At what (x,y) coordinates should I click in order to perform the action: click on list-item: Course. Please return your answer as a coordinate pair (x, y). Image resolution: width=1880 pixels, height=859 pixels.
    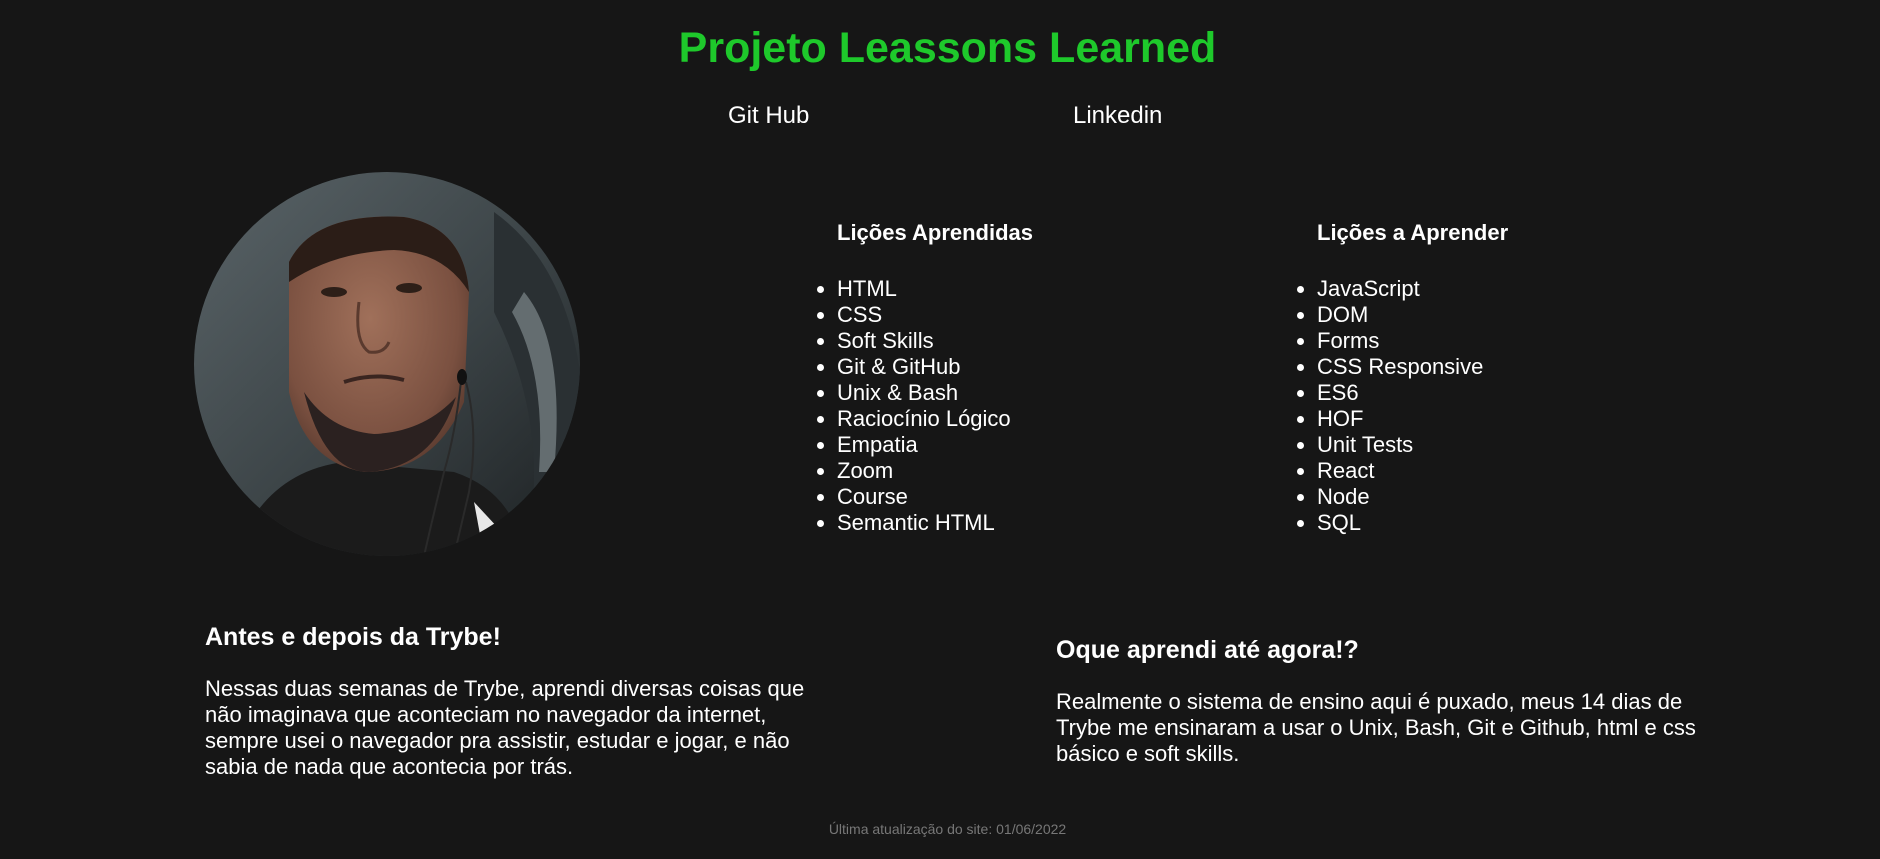
    Looking at the image, I should click on (924, 497).